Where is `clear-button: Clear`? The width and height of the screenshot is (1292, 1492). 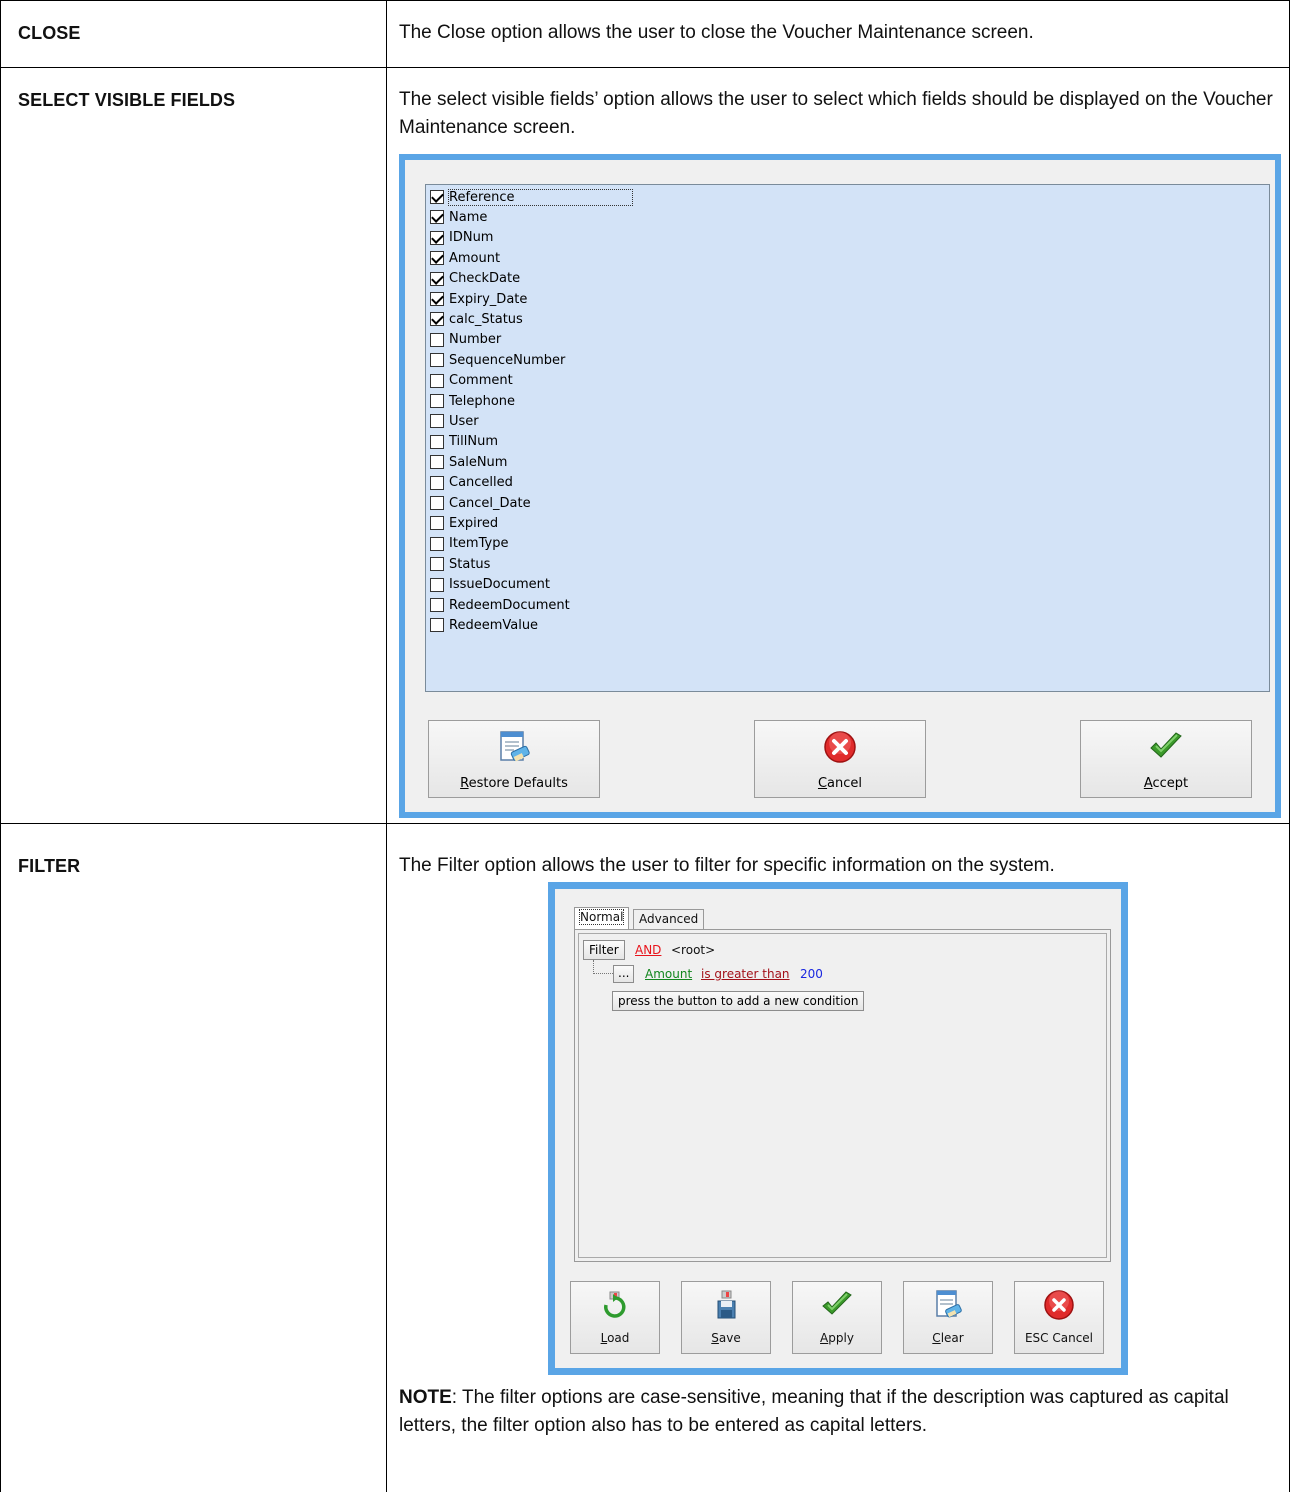 clear-button: Clear is located at coordinates (948, 1317).